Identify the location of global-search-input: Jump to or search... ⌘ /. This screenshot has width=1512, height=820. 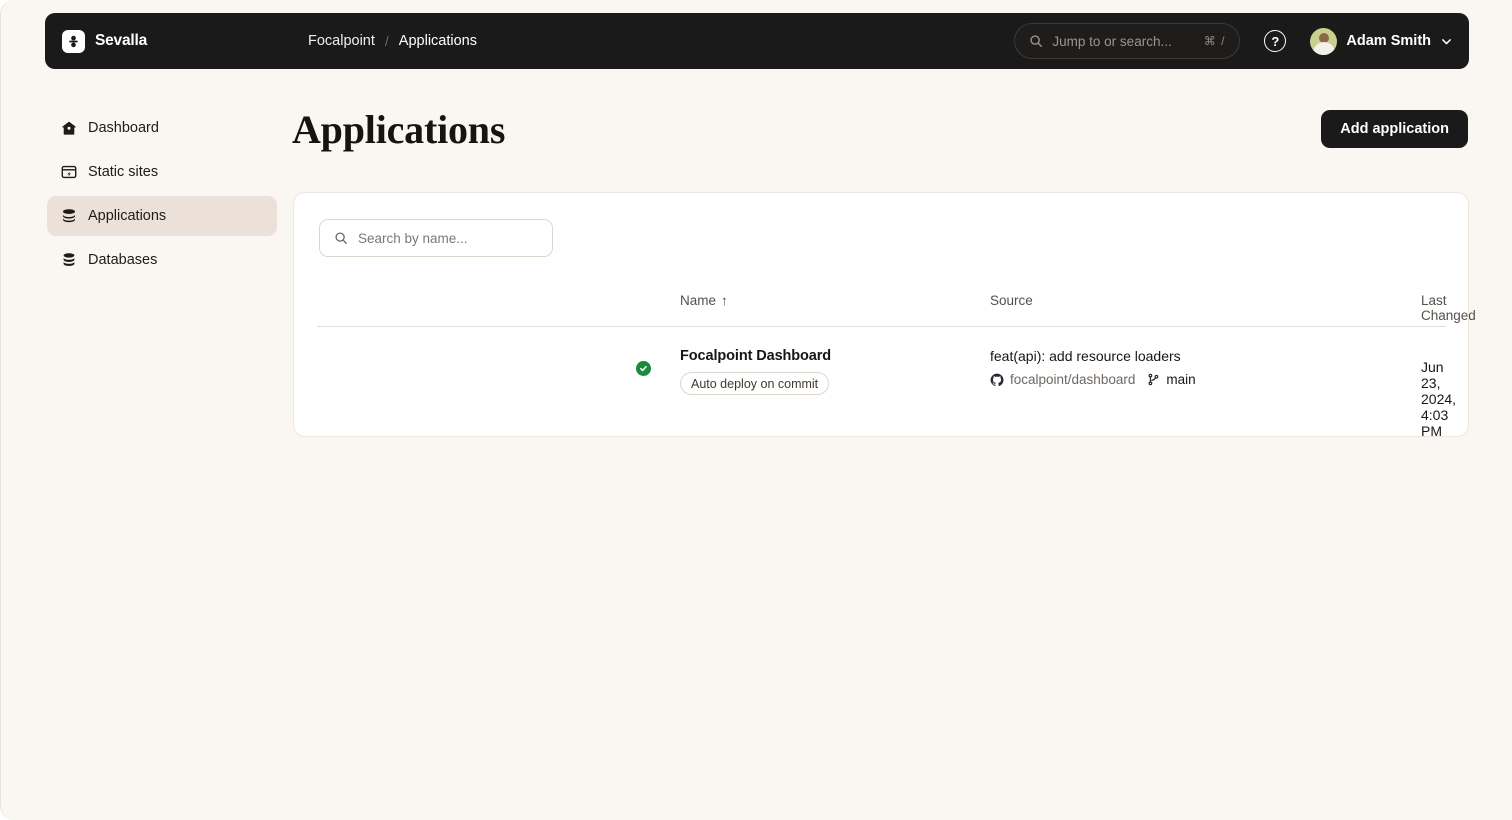
(1127, 41).